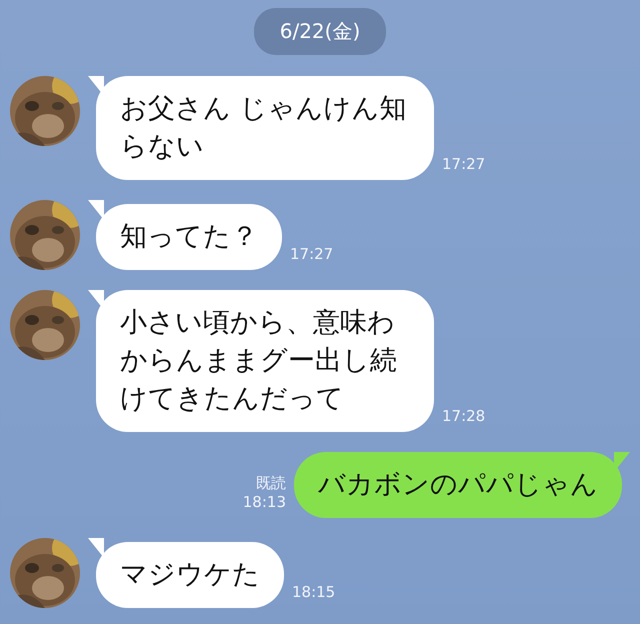 The height and width of the screenshot is (624, 640). I want to click on message-bubble: バカボンのパパじゃん, so click(458, 485).